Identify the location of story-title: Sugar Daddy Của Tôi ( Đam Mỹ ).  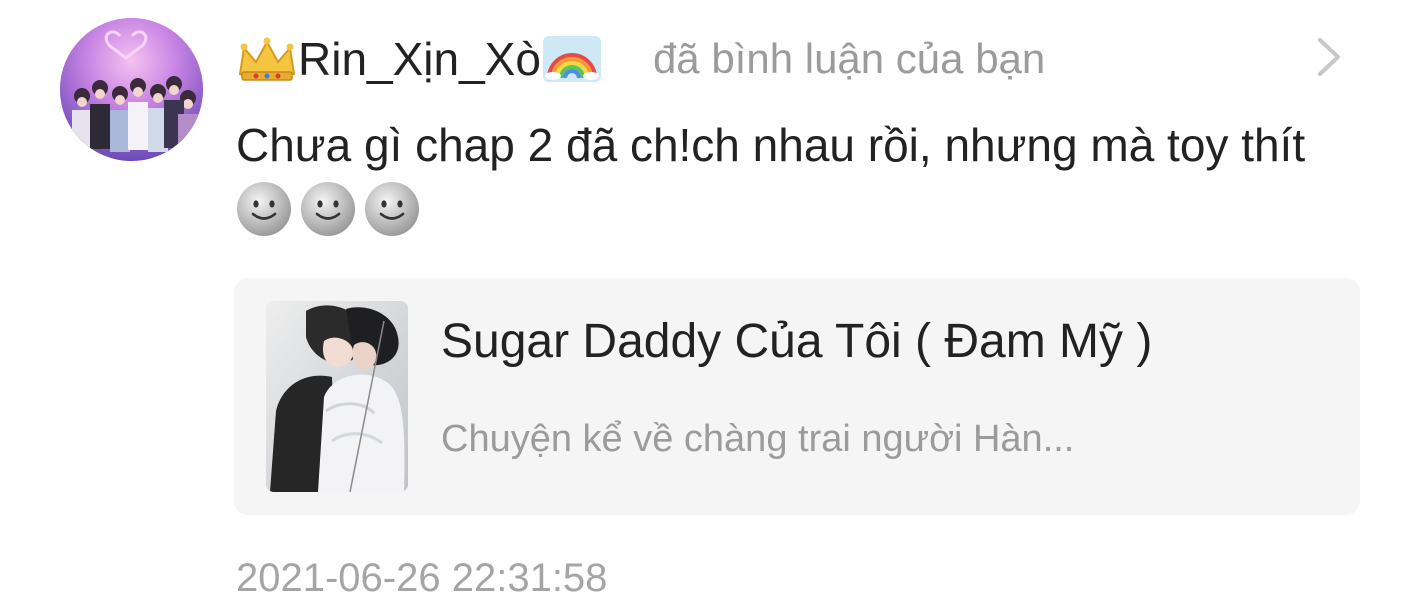
(796, 341).